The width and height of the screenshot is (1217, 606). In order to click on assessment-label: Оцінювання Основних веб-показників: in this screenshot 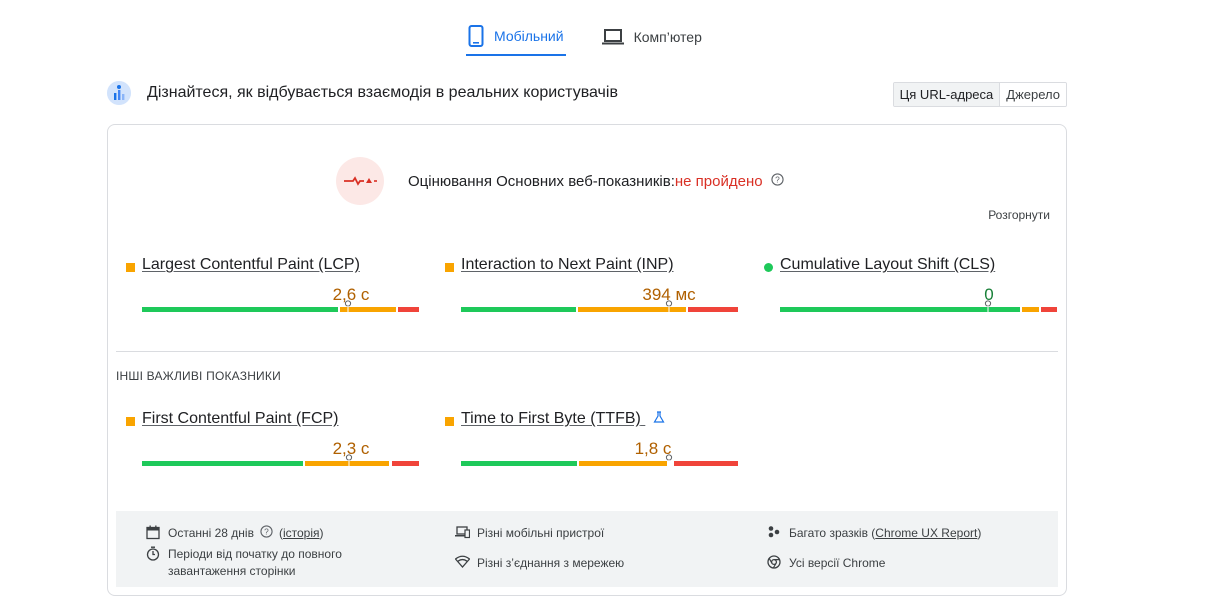, I will do `click(541, 181)`.